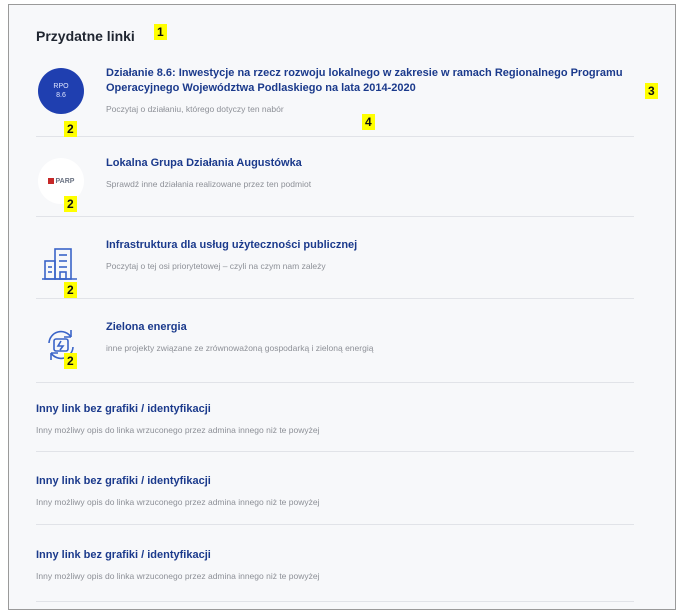  What do you see at coordinates (61, 91) in the screenshot?
I see `rpo-logo: RPO 8.6` at bounding box center [61, 91].